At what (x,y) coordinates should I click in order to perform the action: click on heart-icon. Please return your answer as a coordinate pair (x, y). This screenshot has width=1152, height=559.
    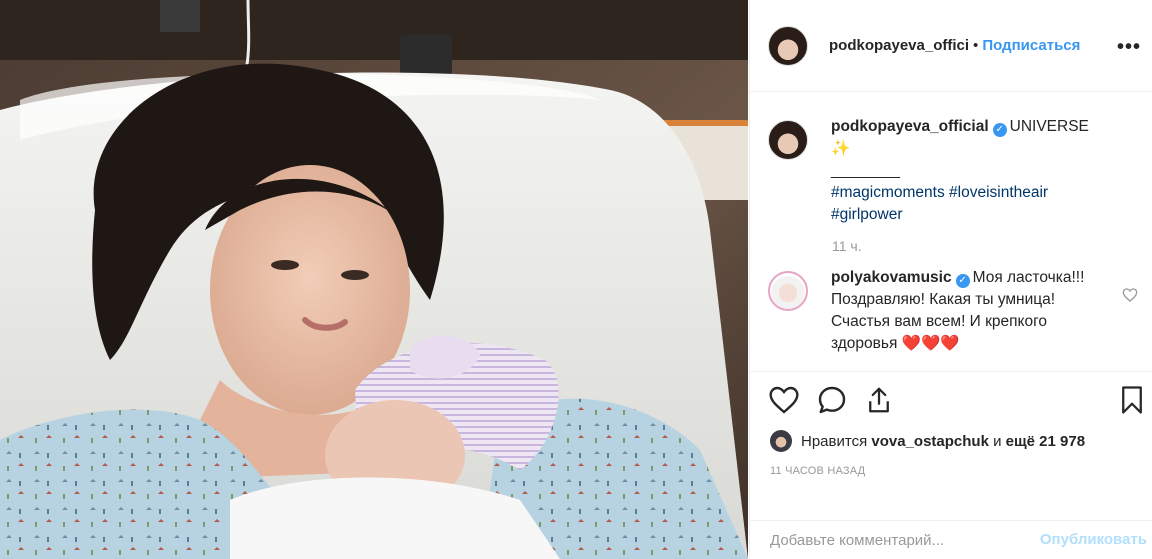
    Looking at the image, I should click on (784, 400).